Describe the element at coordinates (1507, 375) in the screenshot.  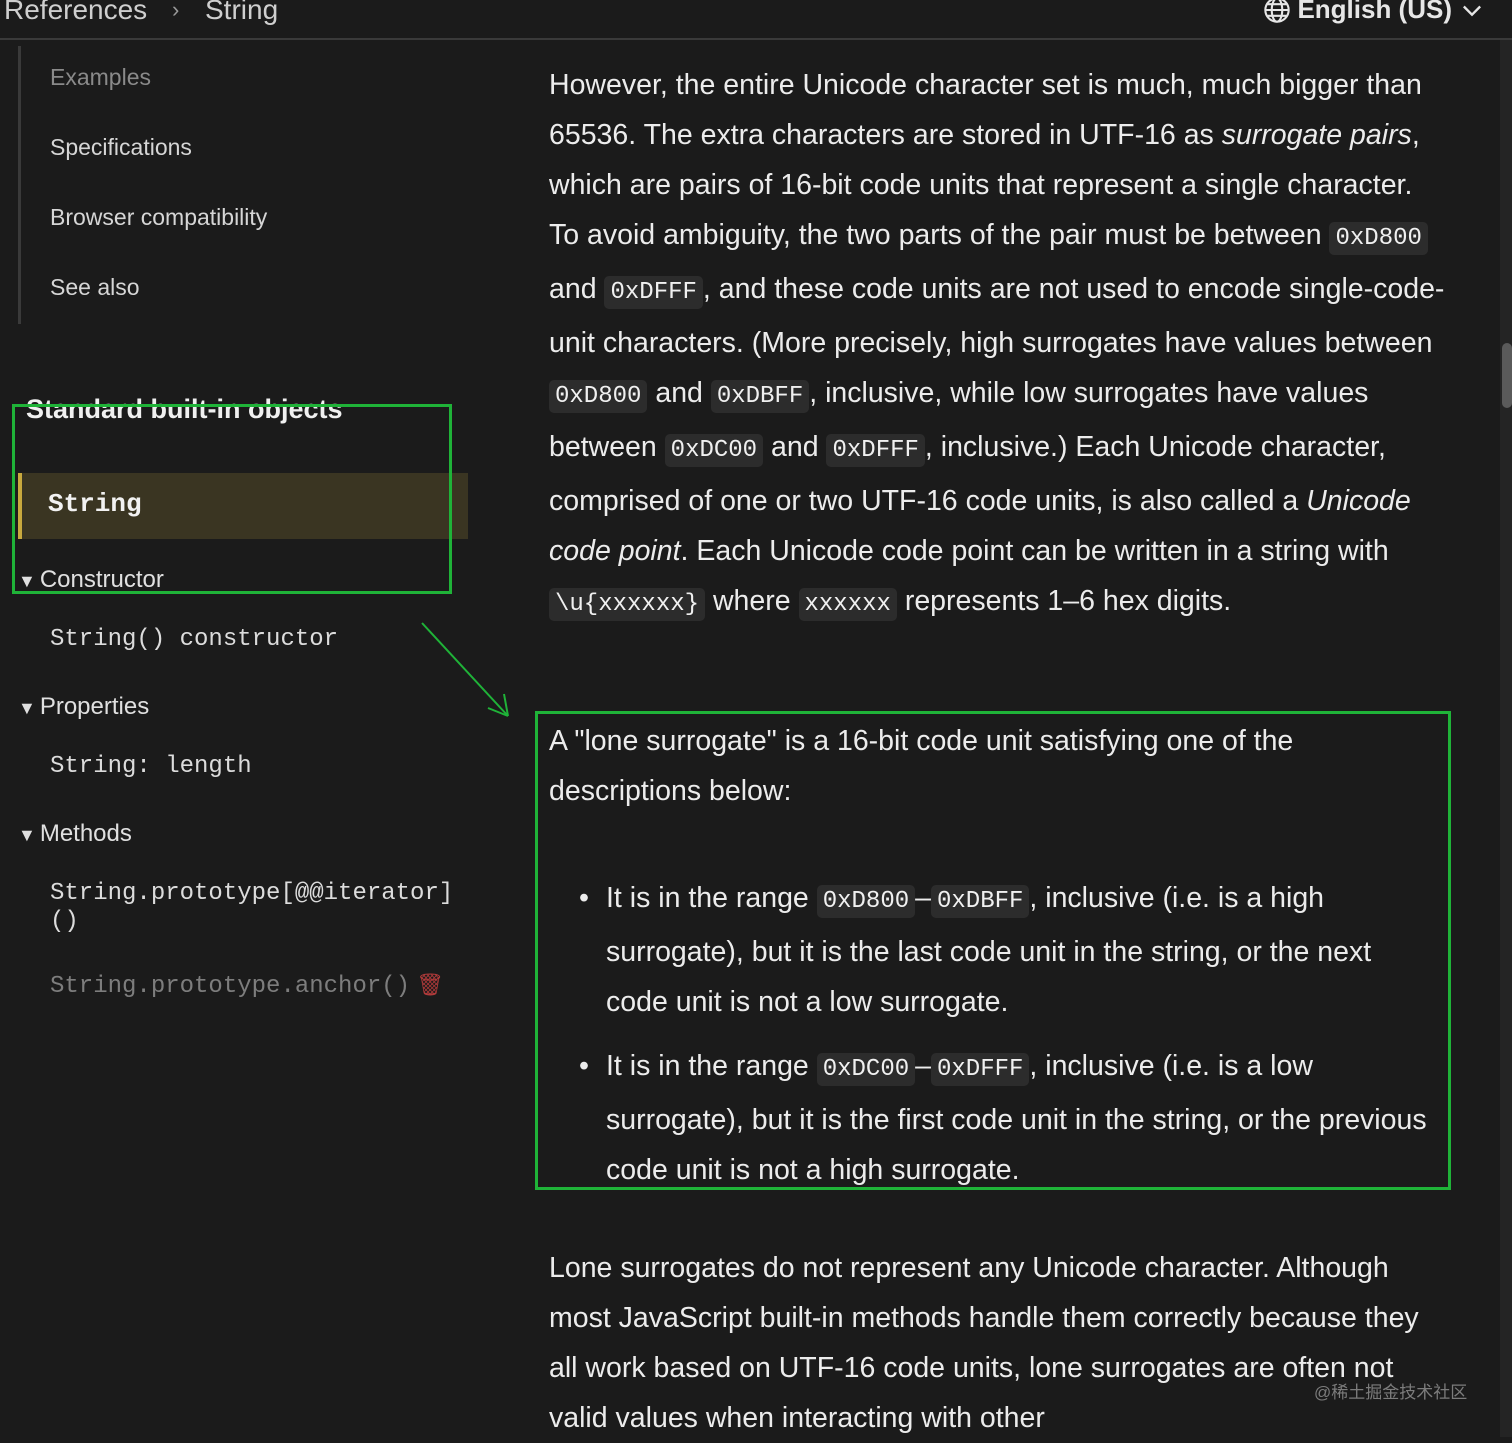
I see `scrollbar-thumb` at that location.